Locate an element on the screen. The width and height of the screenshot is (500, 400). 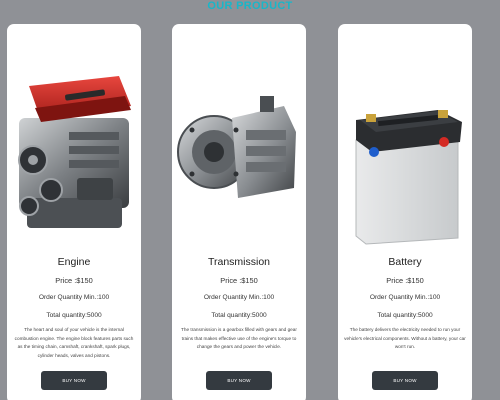
product-name: Battery is located at coordinates (405, 262).